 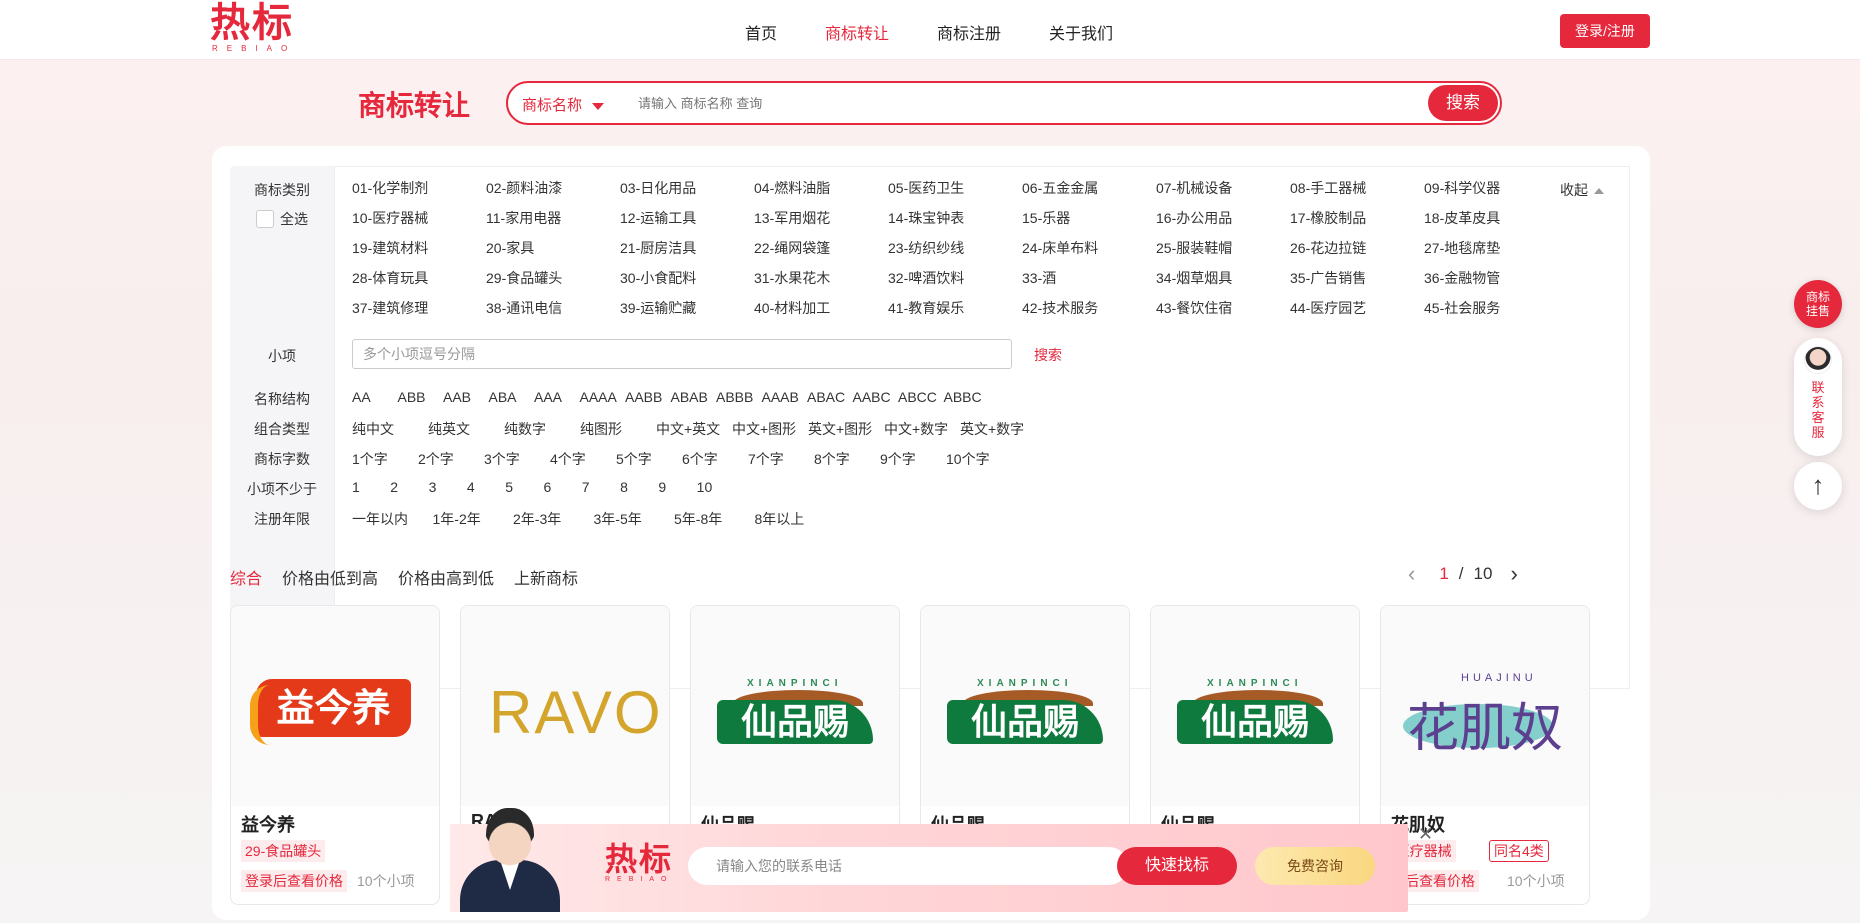 I want to click on sort-price-desc: 价格由高到低, so click(x=446, y=577).